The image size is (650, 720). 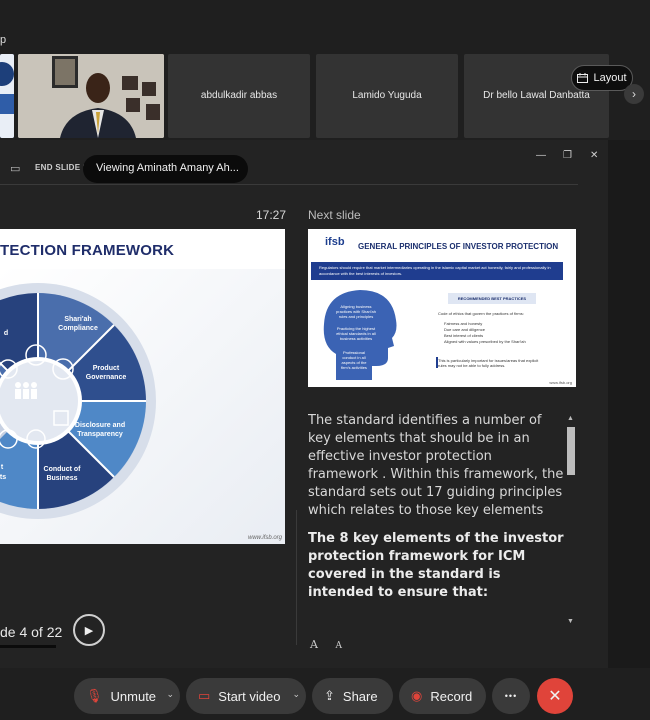 I want to click on more-options-button: •••, so click(x=511, y=696).